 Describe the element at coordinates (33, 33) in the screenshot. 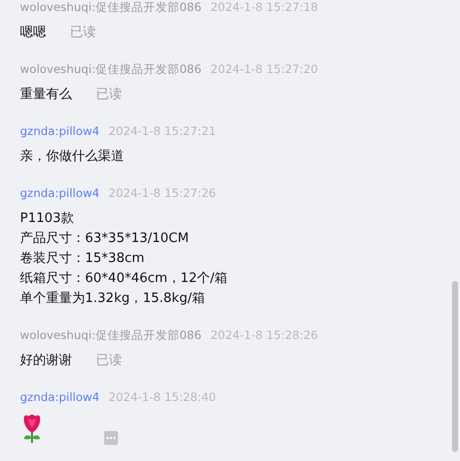

I see `message-text: 嗯嗯` at that location.